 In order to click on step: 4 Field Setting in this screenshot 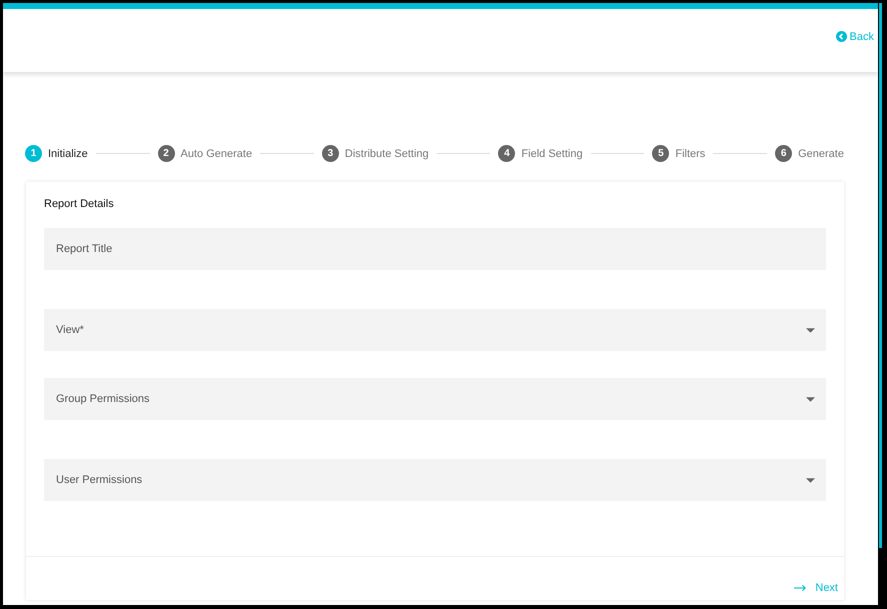, I will do `click(540, 153)`.